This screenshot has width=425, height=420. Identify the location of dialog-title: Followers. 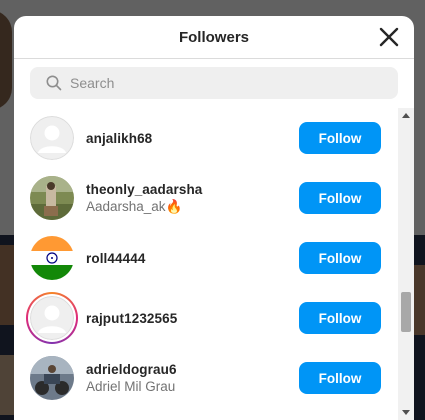
(213, 37).